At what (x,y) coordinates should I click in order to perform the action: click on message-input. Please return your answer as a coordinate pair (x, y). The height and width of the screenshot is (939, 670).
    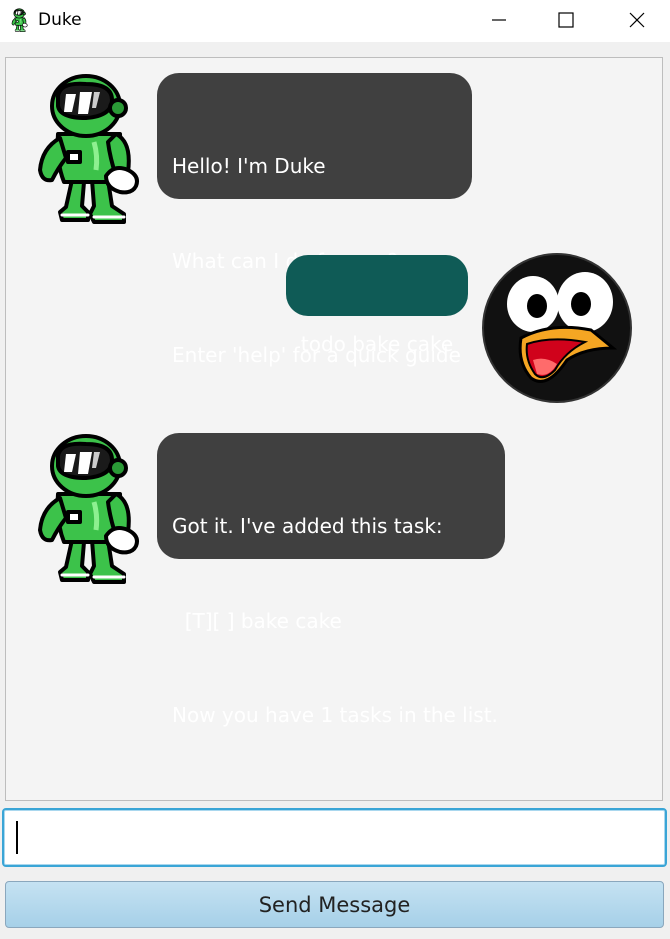
    Looking at the image, I should click on (334, 837).